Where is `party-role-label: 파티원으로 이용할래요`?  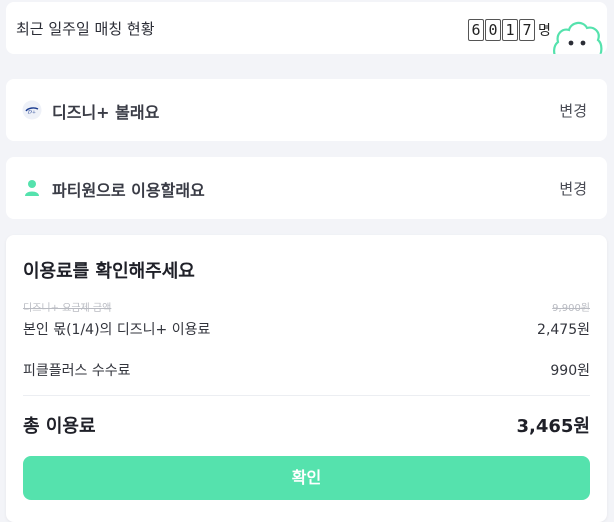
party-role-label: 파티원으로 이용할래요 is located at coordinates (128, 190).